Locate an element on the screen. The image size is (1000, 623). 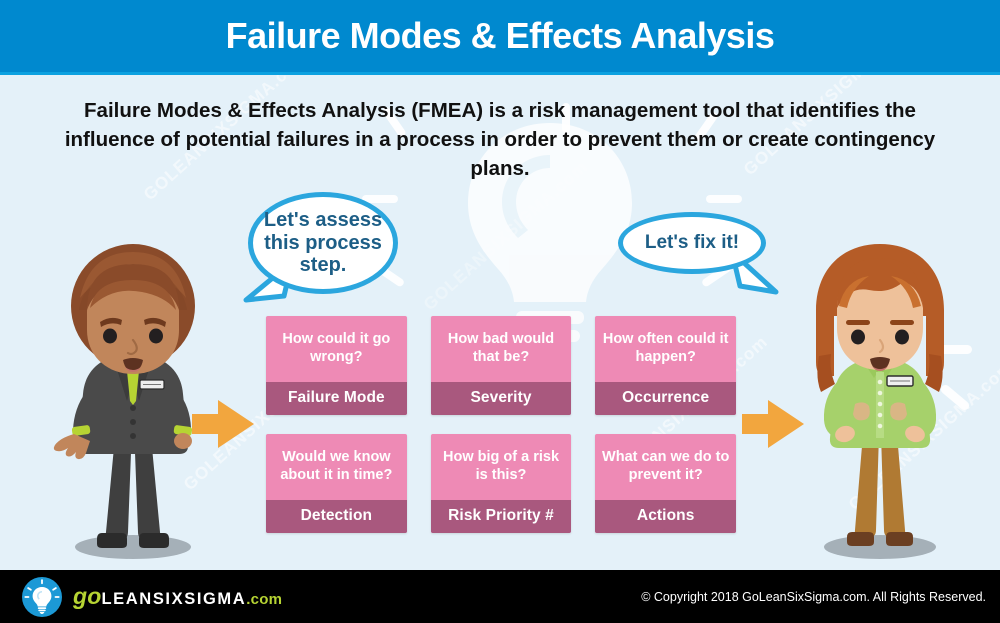
page-title: Failure Modes & Effects Analysis is located at coordinates (500, 35).